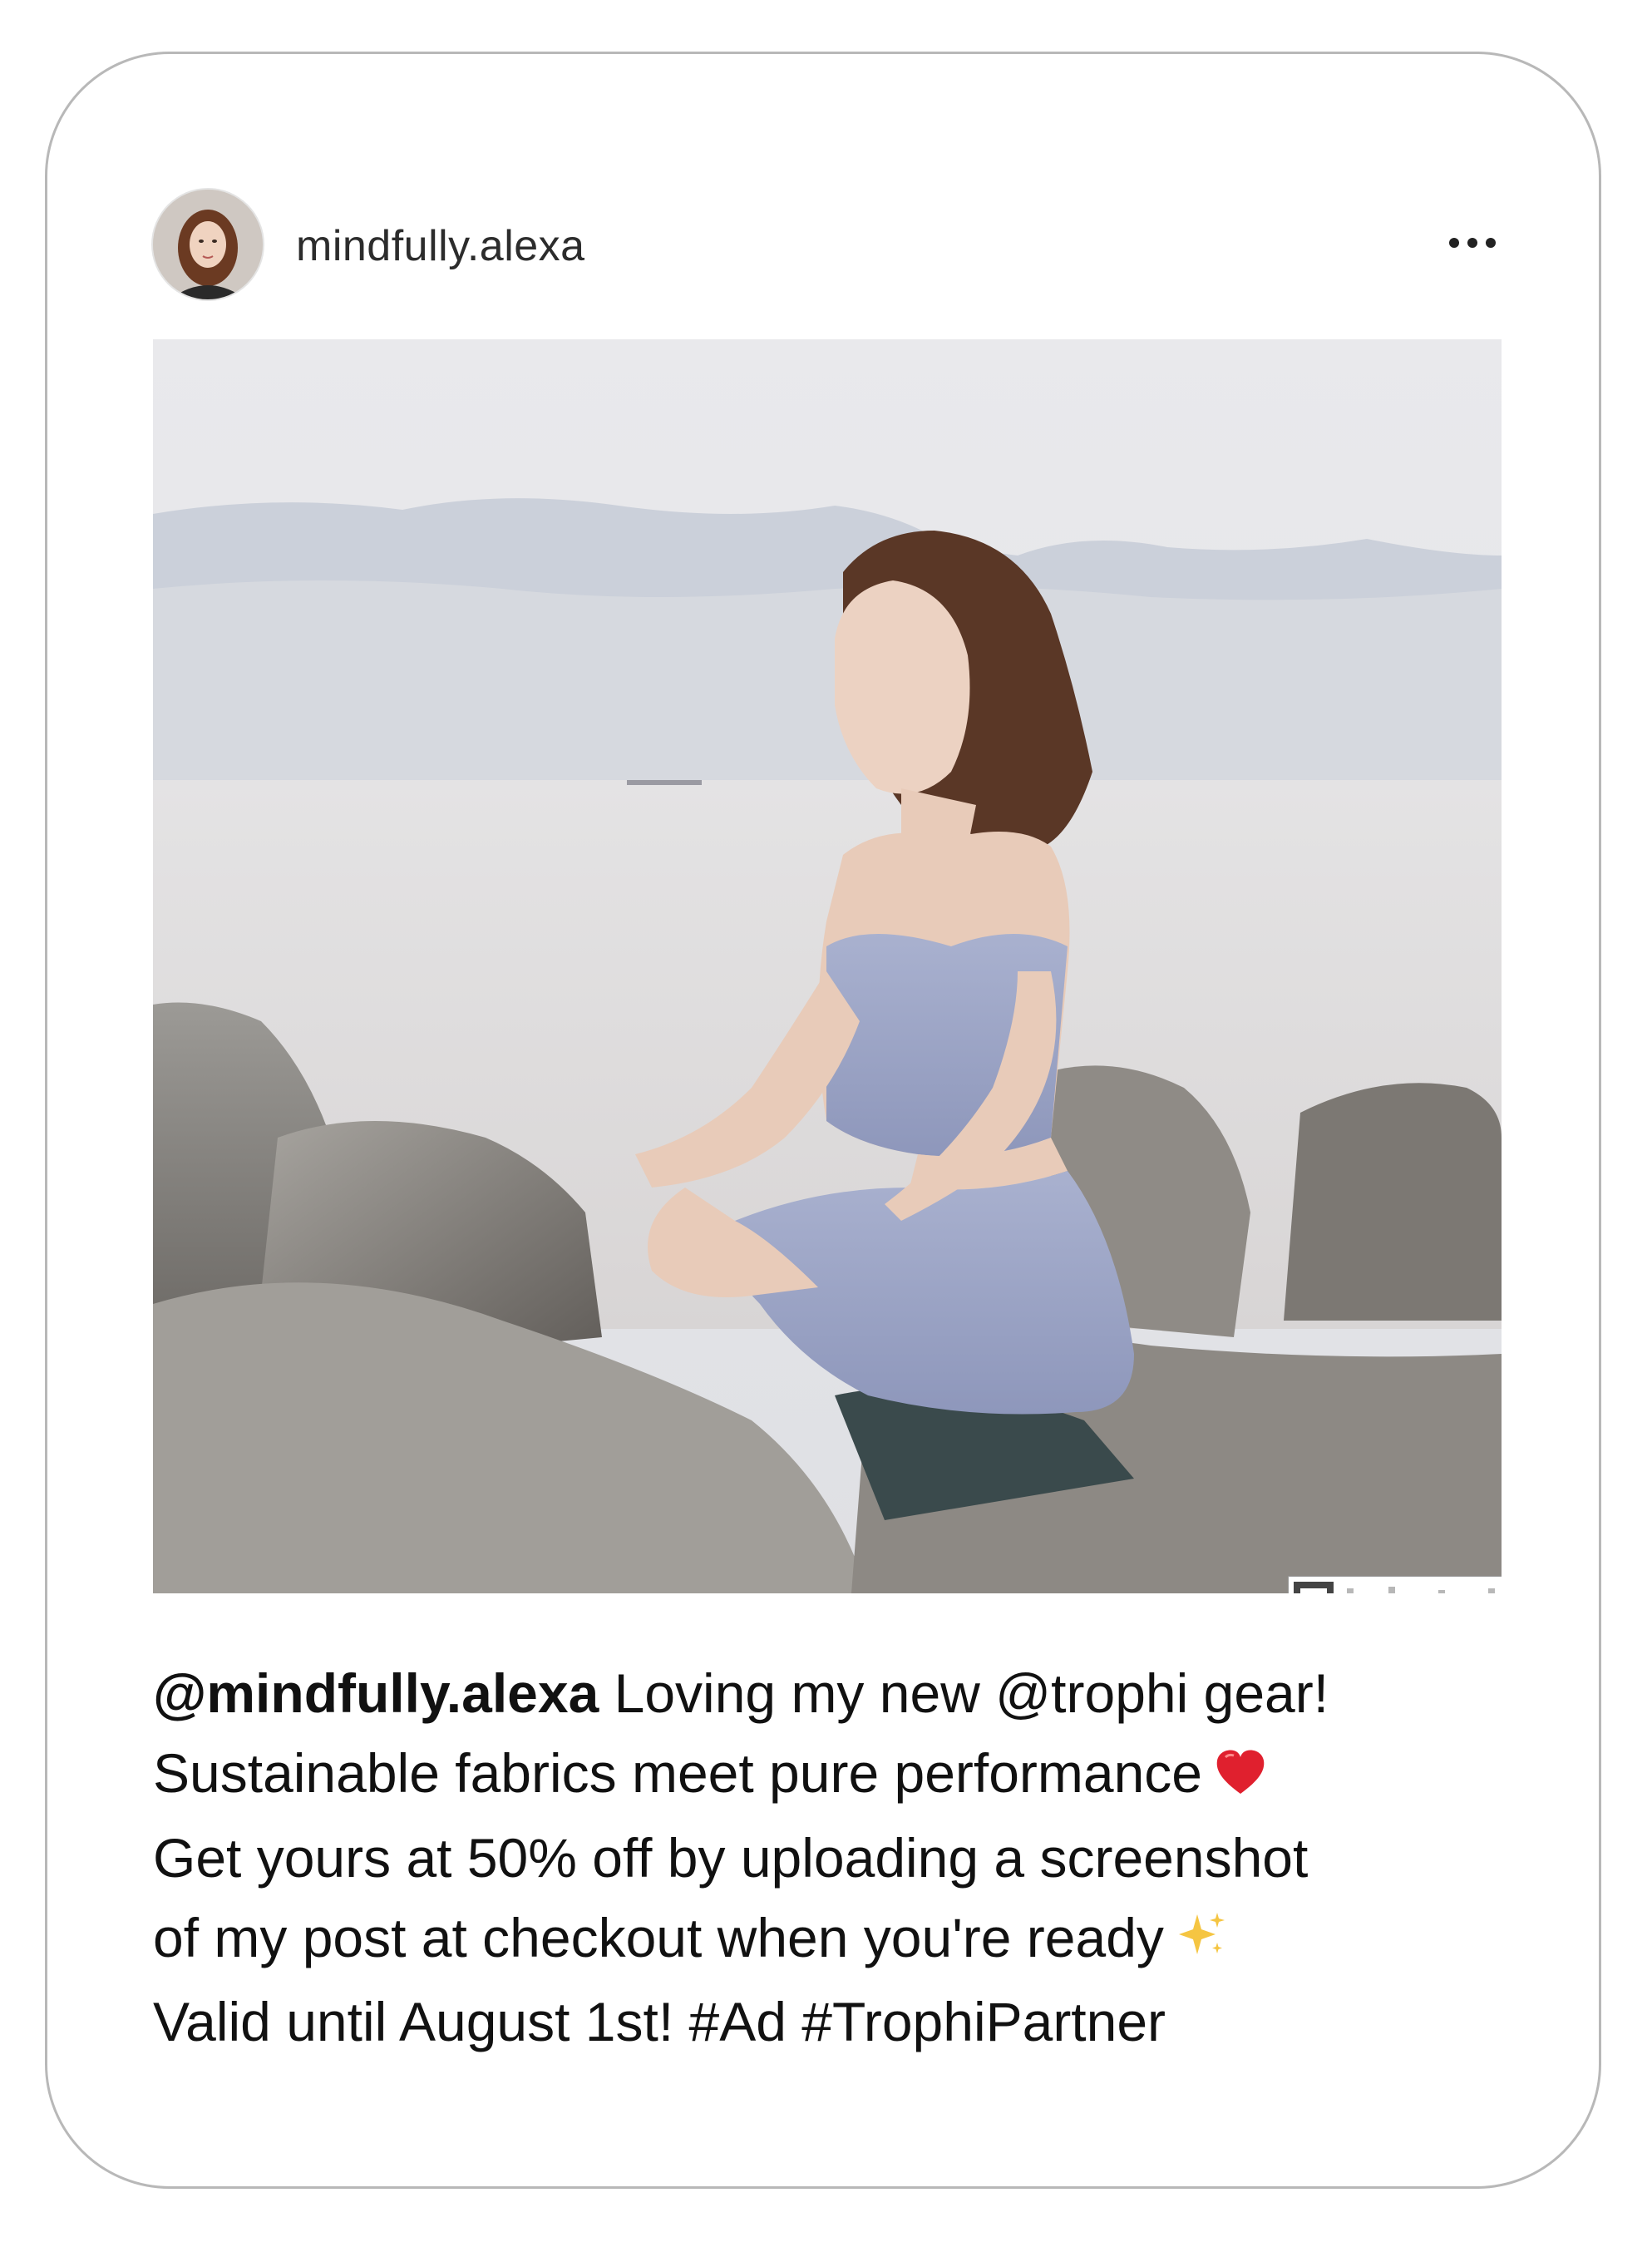  I want to click on sparkles-emoji, so click(1203, 1942).